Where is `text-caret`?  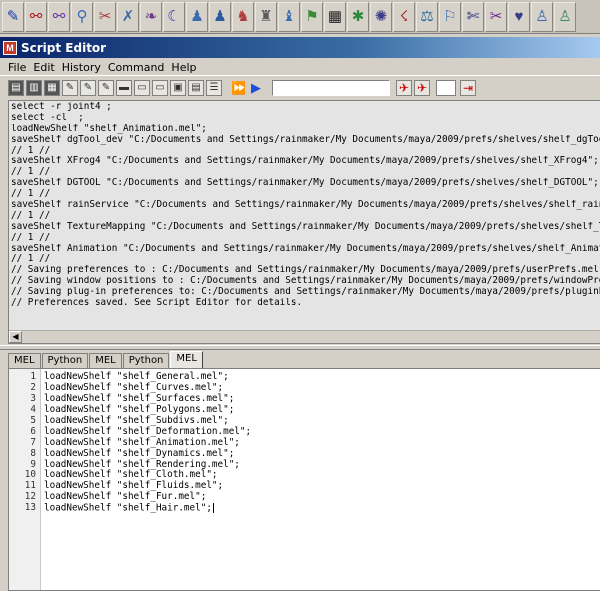 text-caret is located at coordinates (213, 508).